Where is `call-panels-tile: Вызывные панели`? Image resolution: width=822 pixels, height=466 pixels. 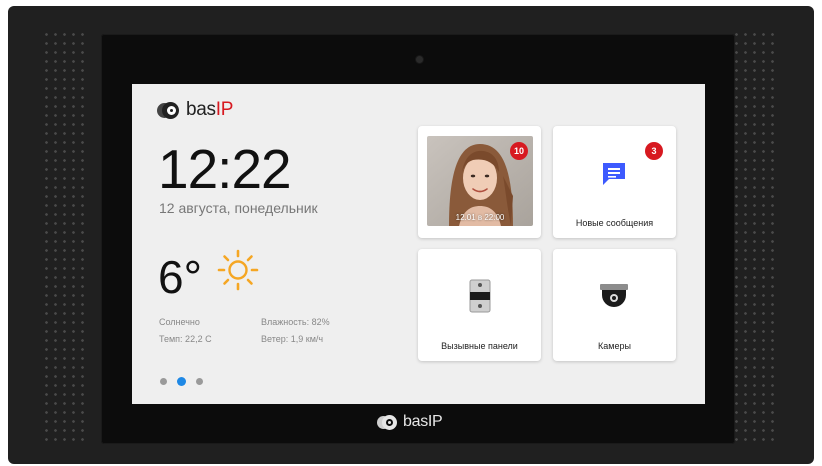 call-panels-tile: Вызывные панели is located at coordinates (479, 305).